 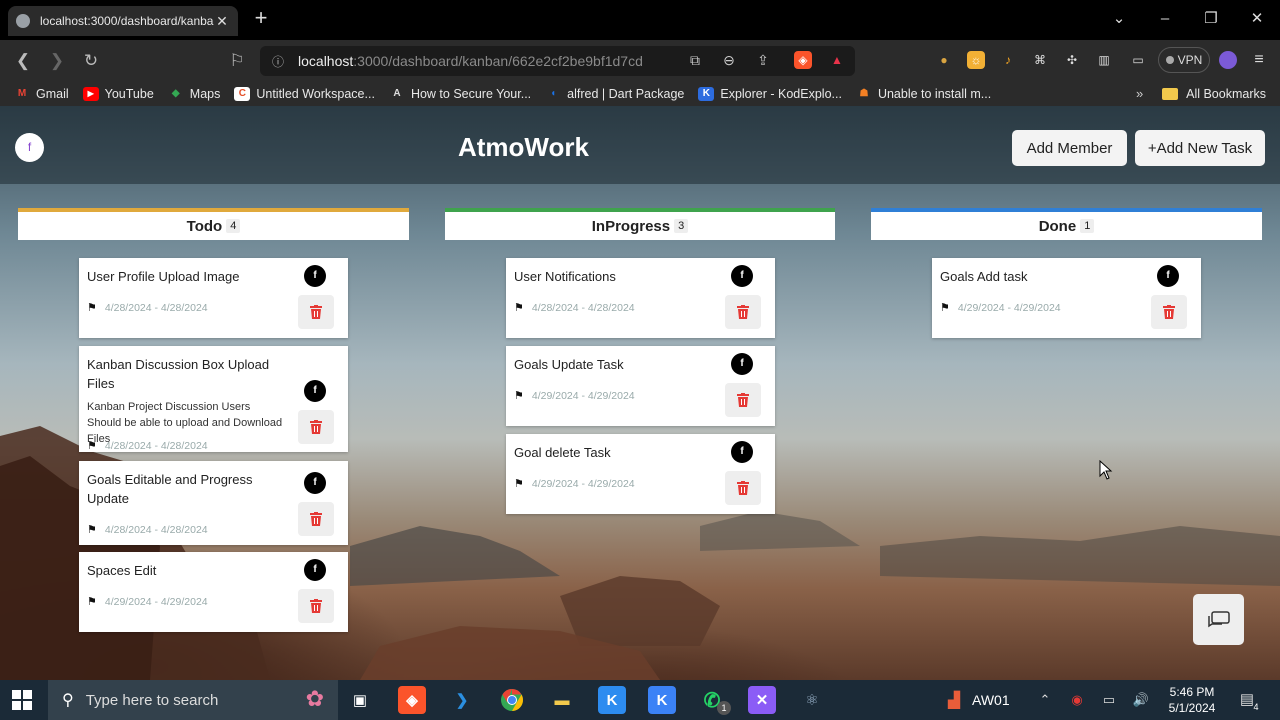 I want to click on kodexplorer-icon: K, so click(x=706, y=94).